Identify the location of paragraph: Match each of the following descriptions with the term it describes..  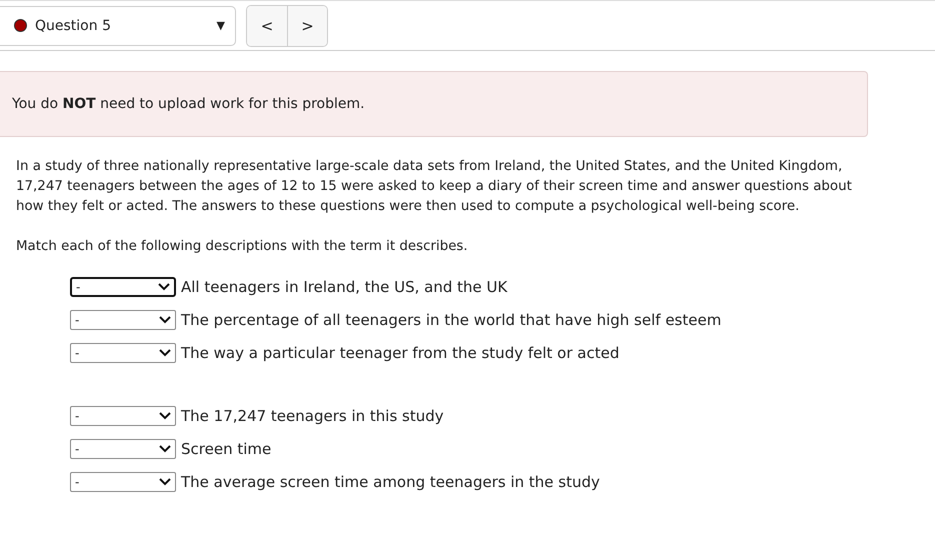
(242, 247).